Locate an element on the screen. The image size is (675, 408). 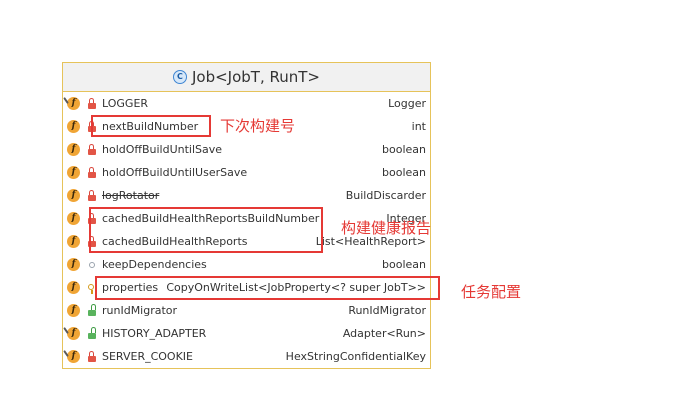
field-row: runIdMigrator RunIdMigrator is located at coordinates (246, 310).